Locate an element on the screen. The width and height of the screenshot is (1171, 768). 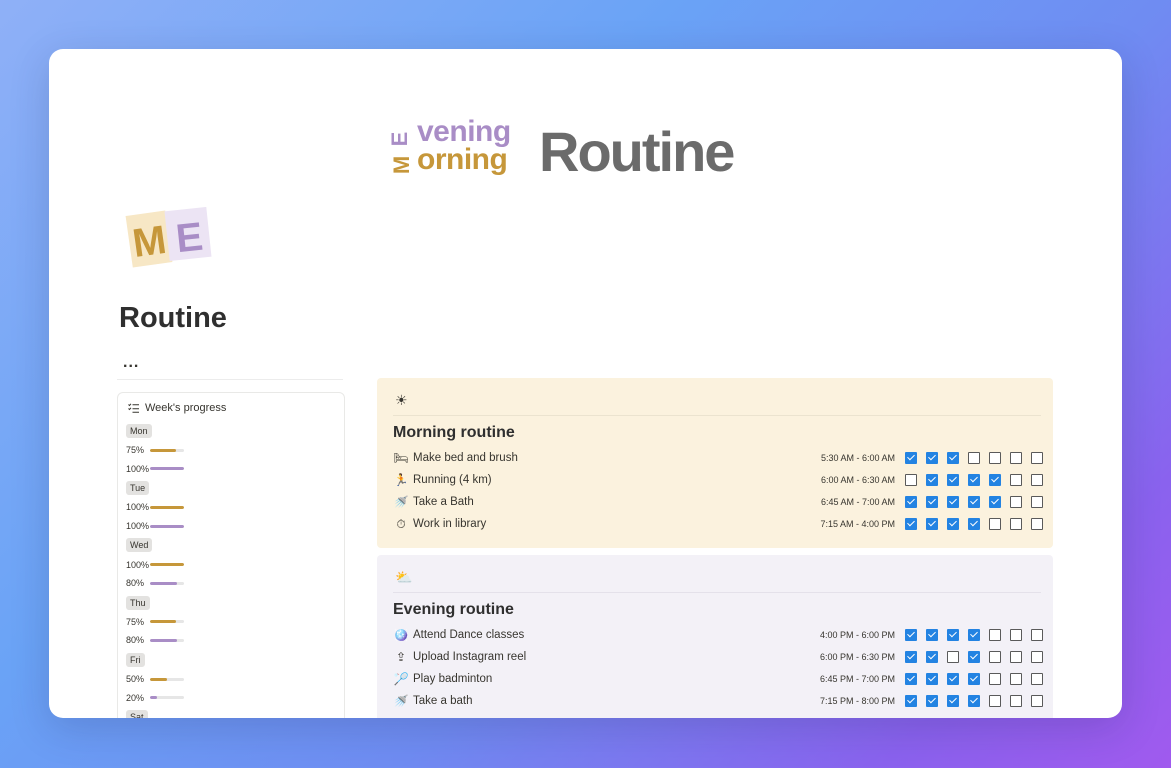
task-time: 6:00 AM - 6:30 AM is located at coordinates (857, 480).